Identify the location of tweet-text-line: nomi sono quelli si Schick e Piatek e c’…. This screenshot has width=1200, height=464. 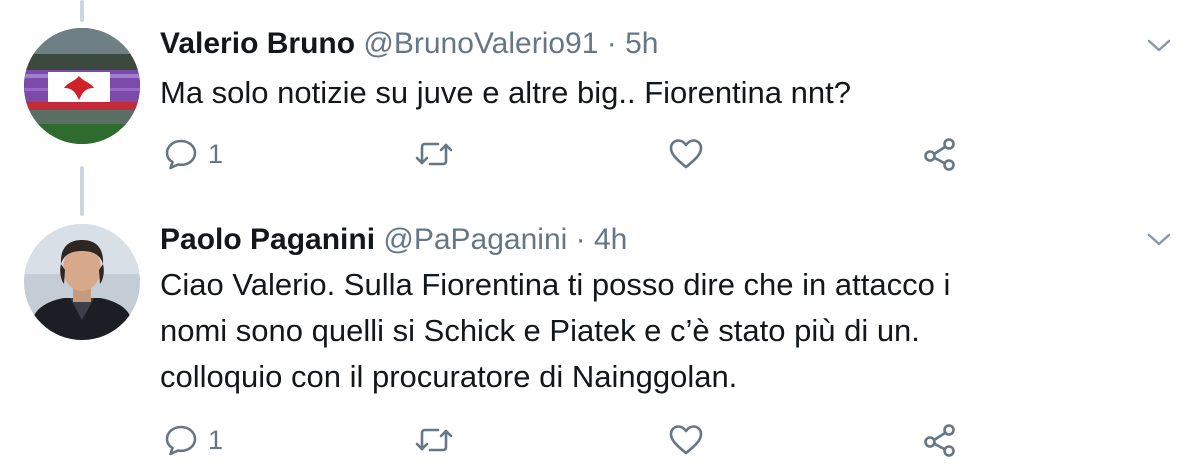
(540, 330).